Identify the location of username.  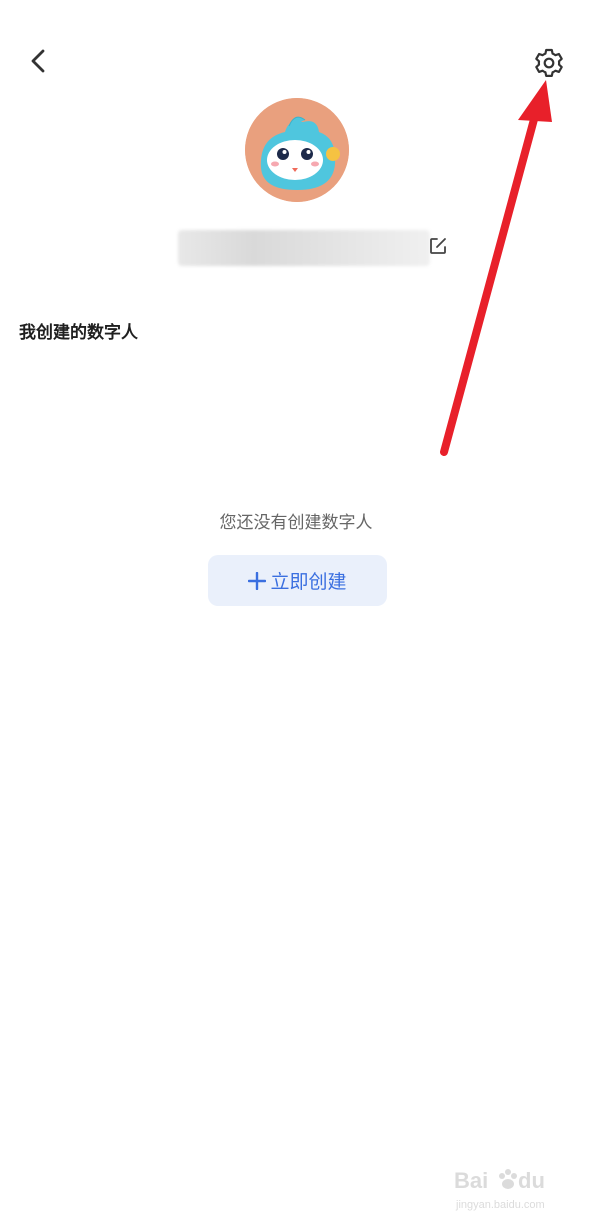
(304, 248).